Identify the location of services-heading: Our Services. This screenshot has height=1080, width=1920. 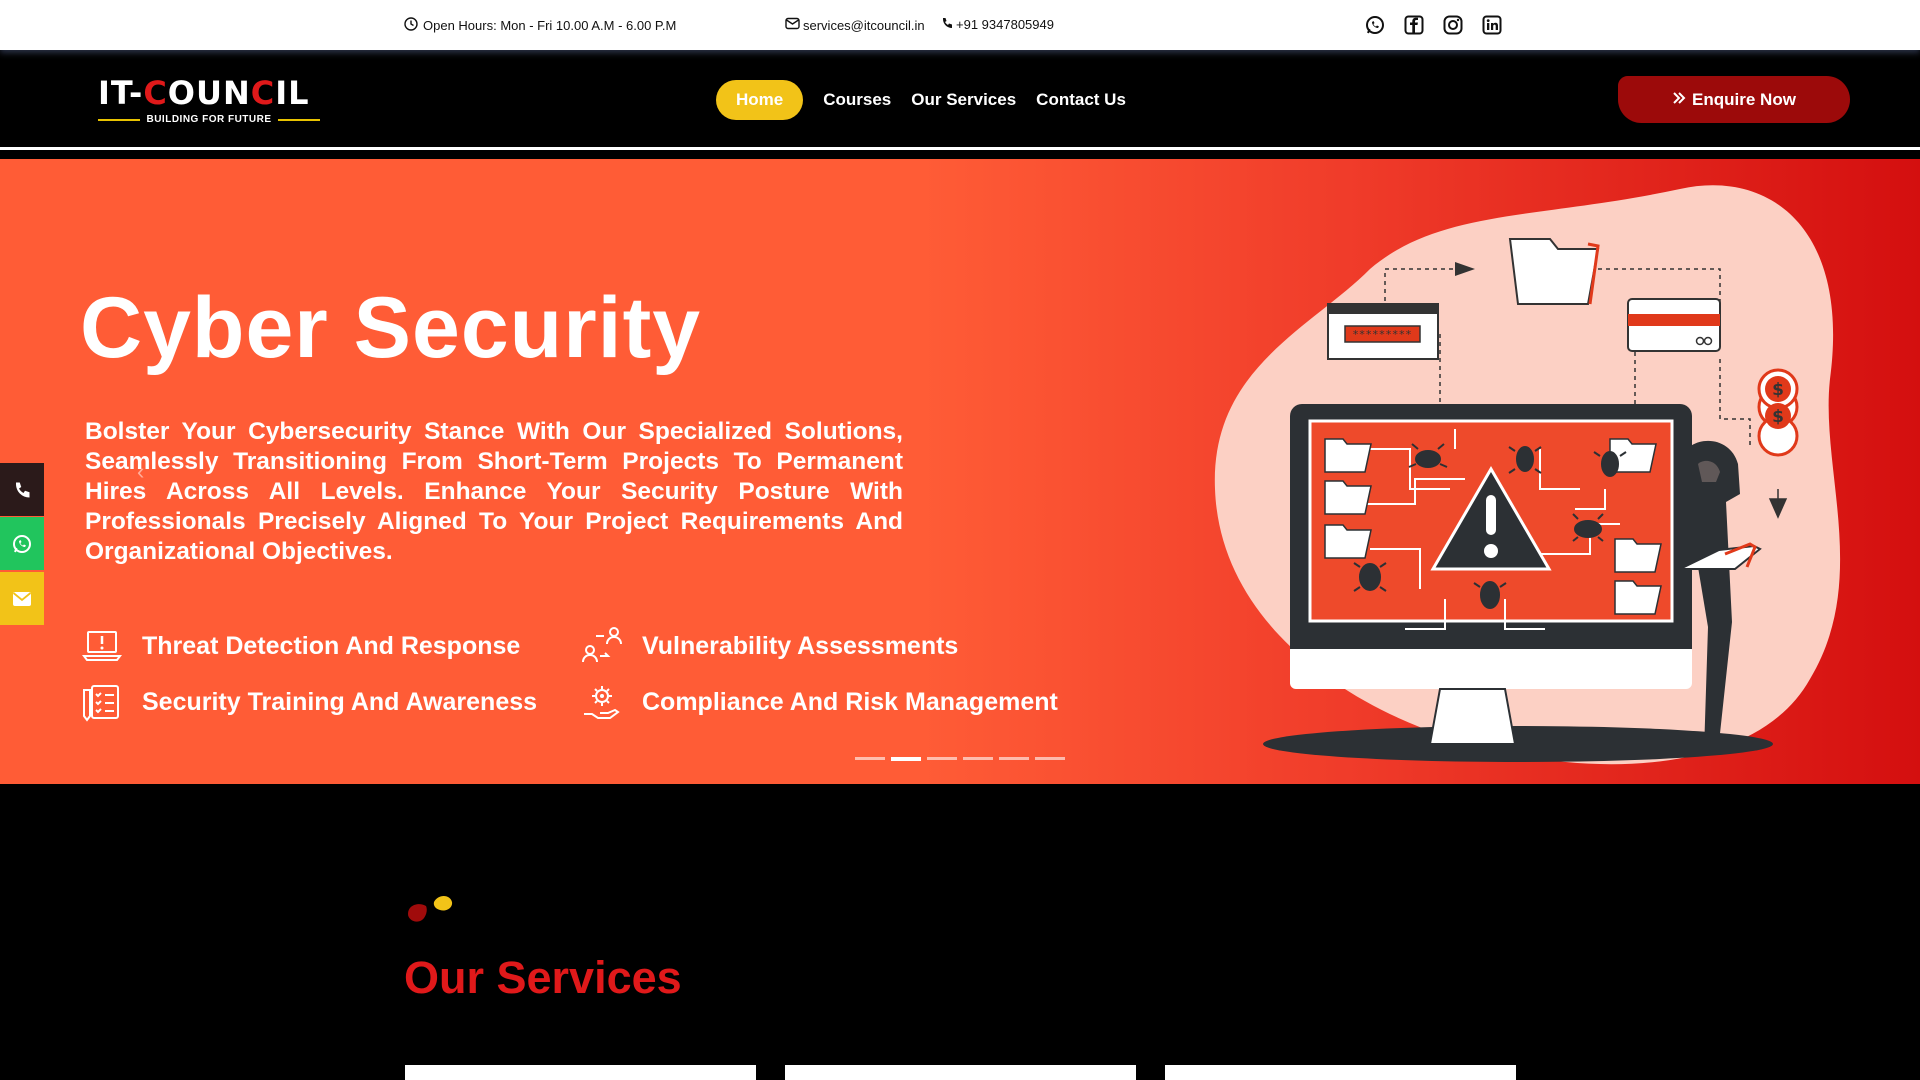
(543, 977).